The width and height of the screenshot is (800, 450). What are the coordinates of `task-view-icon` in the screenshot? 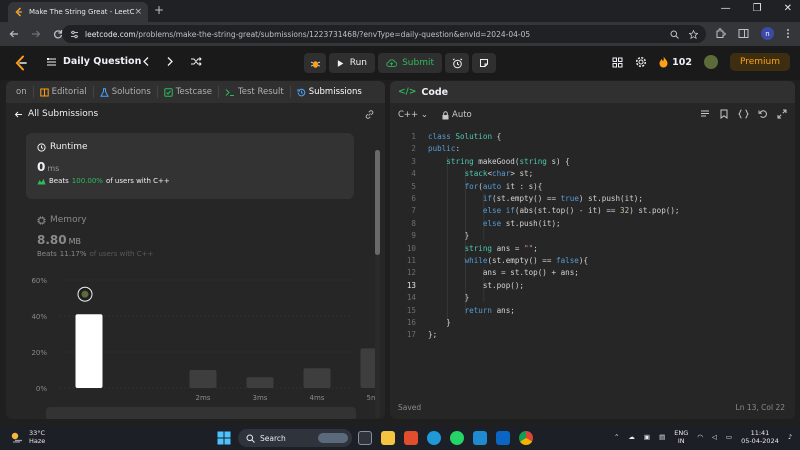 It's located at (365, 438).